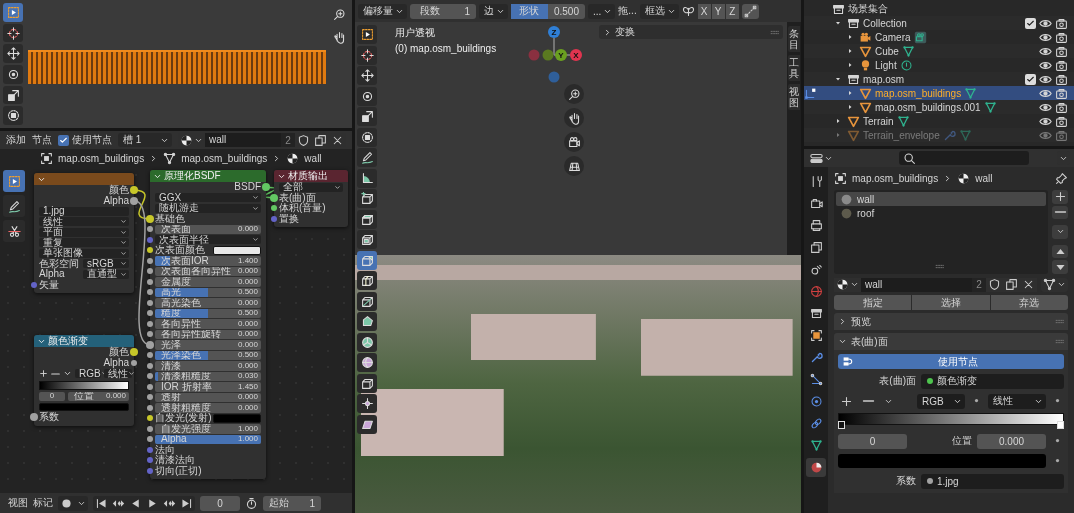 The height and width of the screenshot is (513, 1074). What do you see at coordinates (145, 140) in the screenshot?
I see `slot-dropdown: 槽 1` at bounding box center [145, 140].